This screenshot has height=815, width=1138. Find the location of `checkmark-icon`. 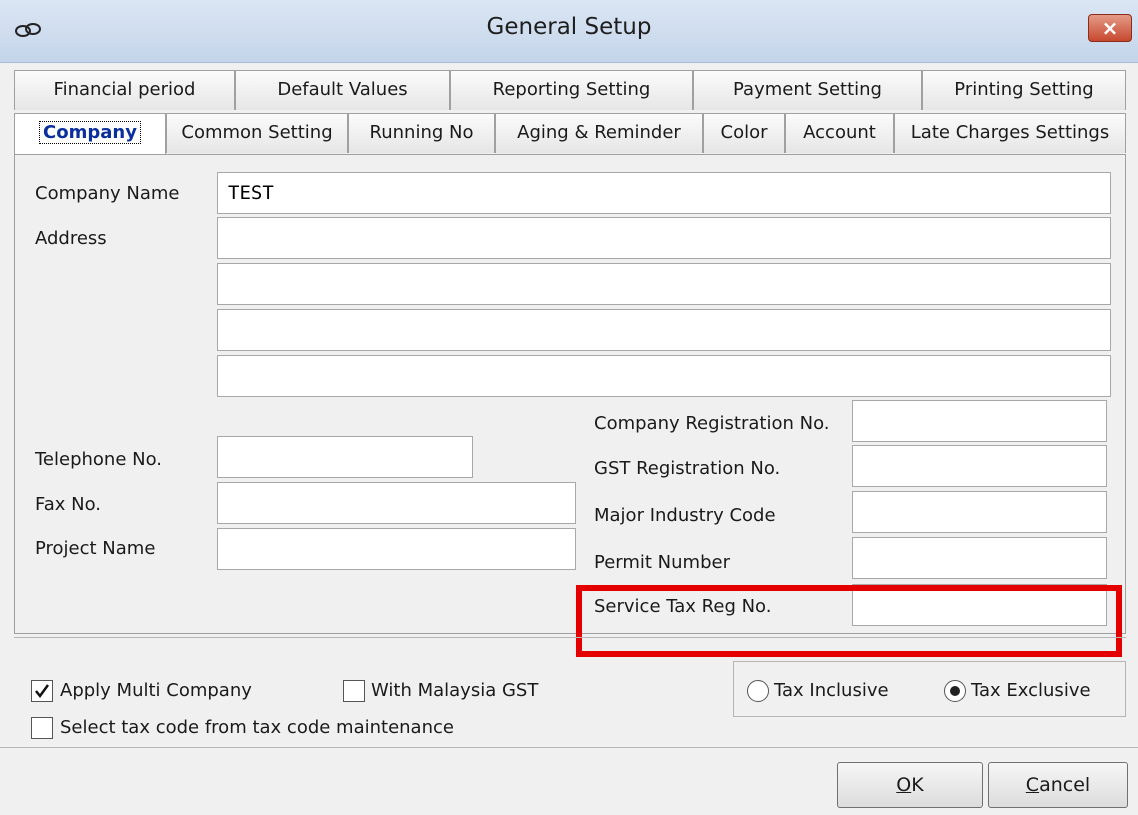

checkmark-icon is located at coordinates (42, 691).